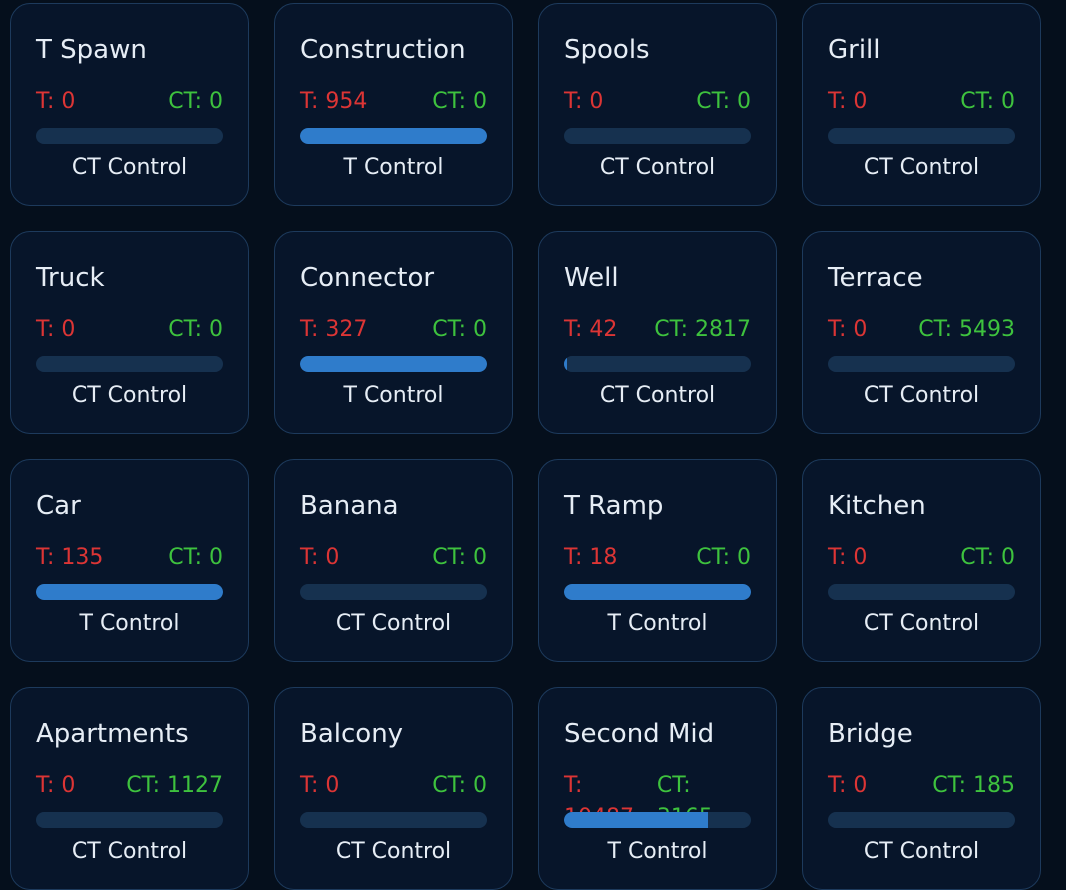 The image size is (1066, 890). I want to click on location-card: Balcony T: 0 CT: 0 CT Control, so click(393, 788).